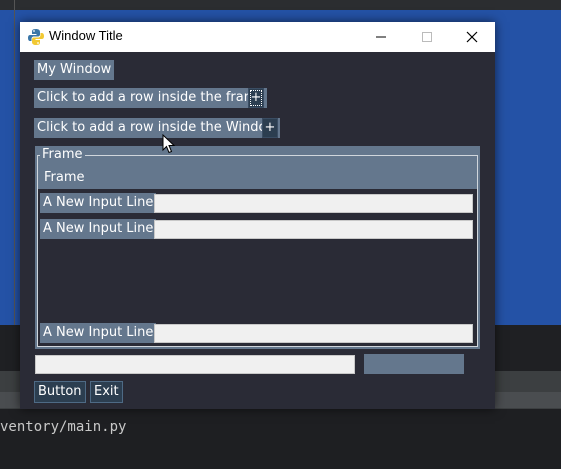 Image resolution: width=561 pixels, height=469 pixels. I want to click on window-heading: My Window, so click(74, 70).